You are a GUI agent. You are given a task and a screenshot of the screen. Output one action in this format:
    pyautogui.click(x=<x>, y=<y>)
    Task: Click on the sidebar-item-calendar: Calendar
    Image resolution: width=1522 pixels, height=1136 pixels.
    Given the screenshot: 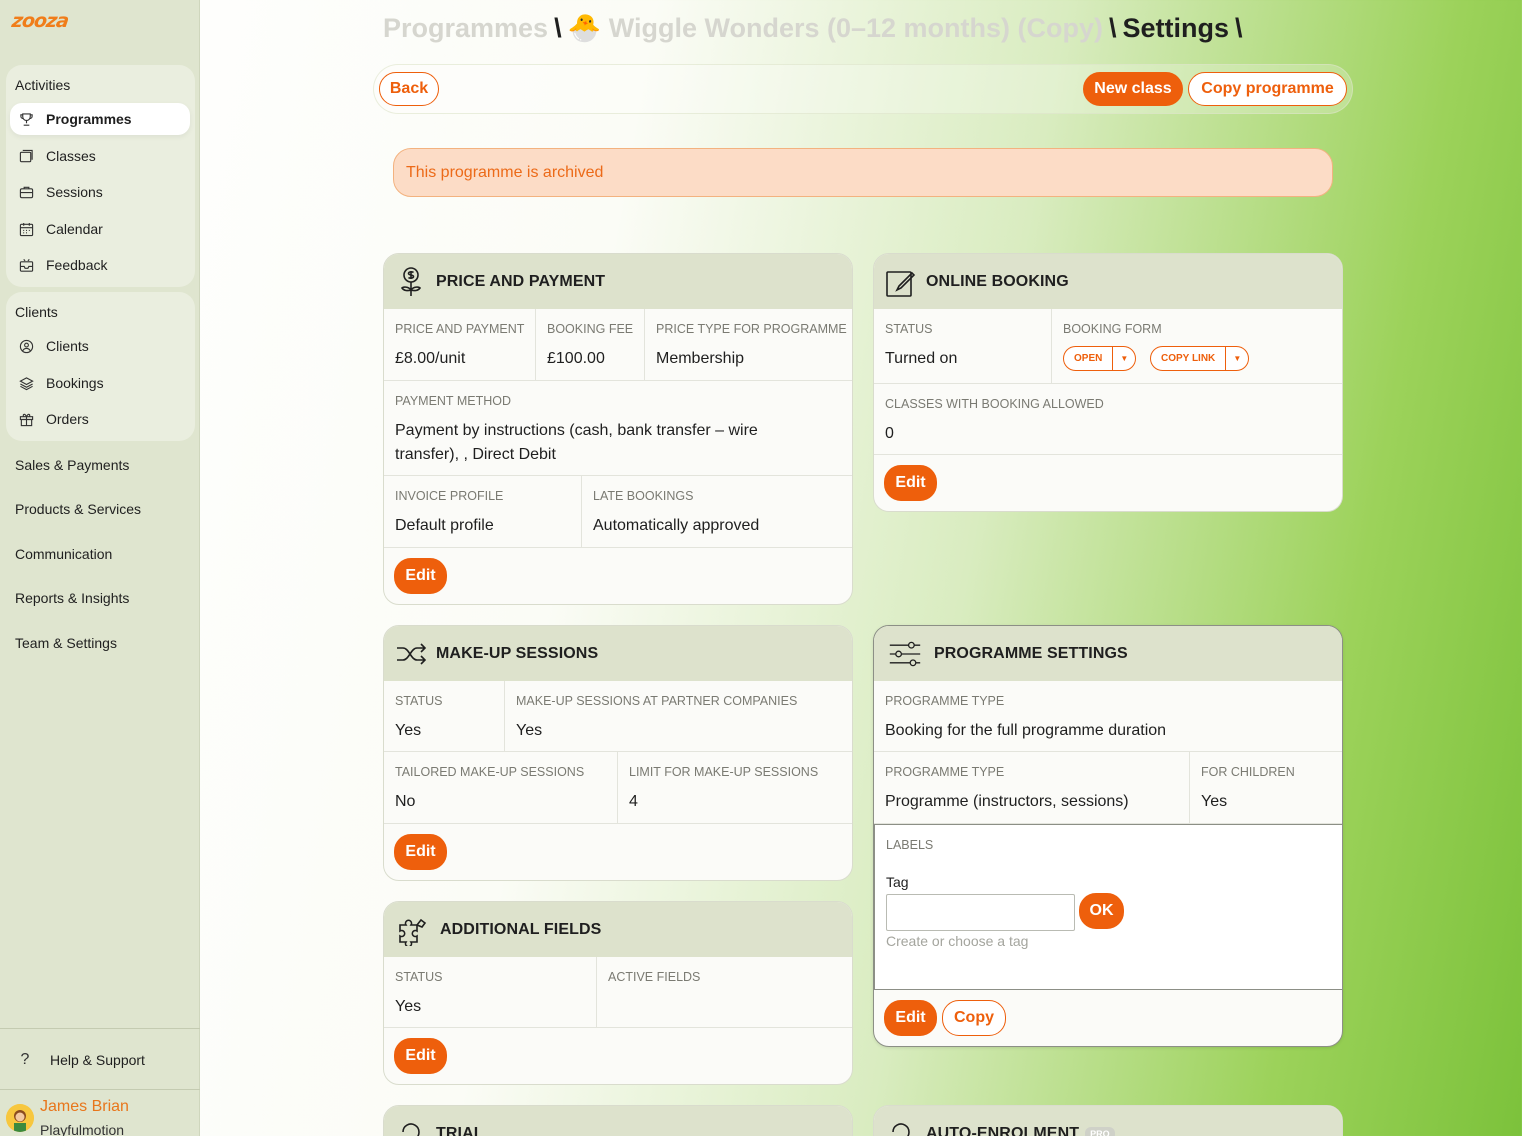 What is the action you would take?
    pyautogui.click(x=100, y=229)
    